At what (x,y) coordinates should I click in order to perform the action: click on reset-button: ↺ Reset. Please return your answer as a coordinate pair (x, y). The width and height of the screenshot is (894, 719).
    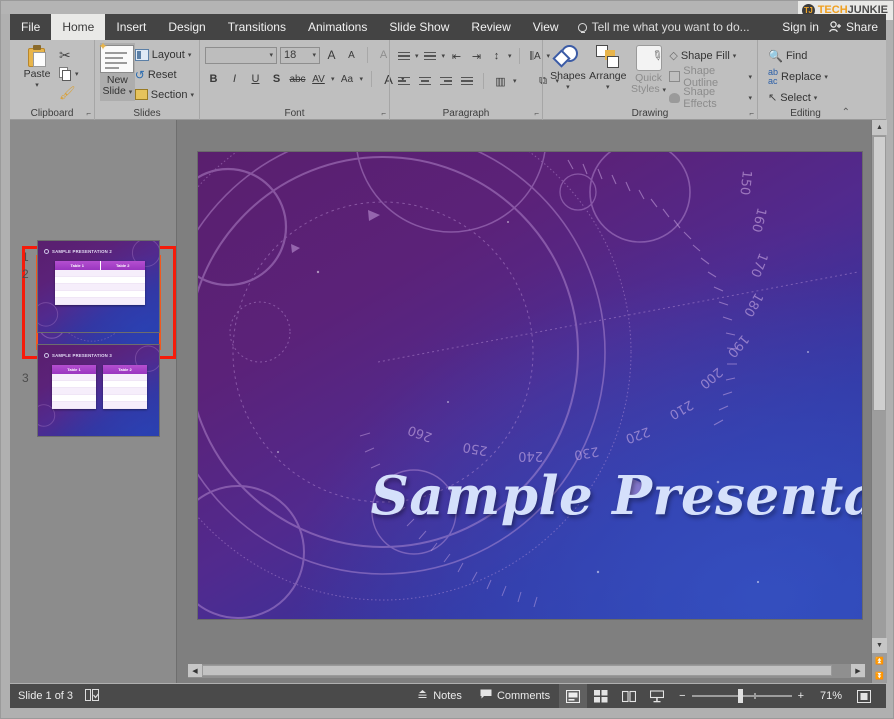
    Looking at the image, I should click on (164, 74).